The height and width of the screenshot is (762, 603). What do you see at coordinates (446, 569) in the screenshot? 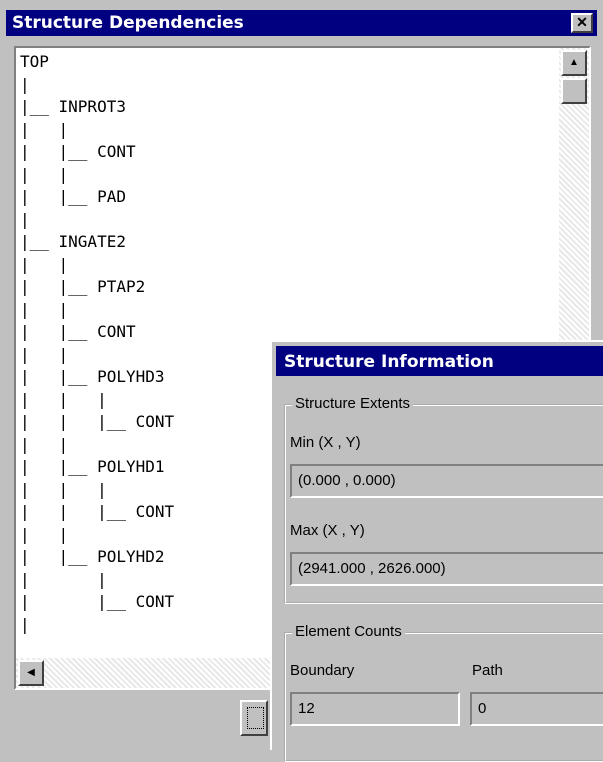
I see `max-value-field: (2941.000 , 2626.000)` at bounding box center [446, 569].